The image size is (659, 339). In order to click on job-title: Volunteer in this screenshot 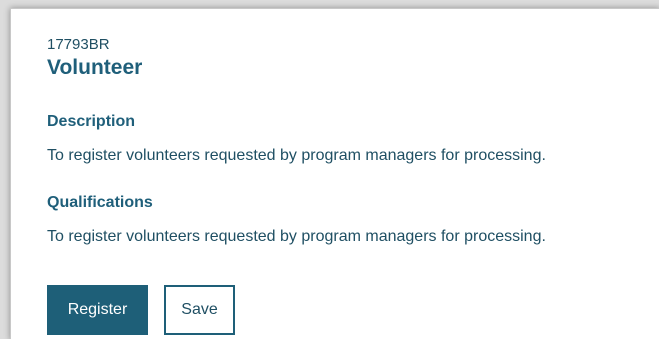, I will do `click(95, 67)`.